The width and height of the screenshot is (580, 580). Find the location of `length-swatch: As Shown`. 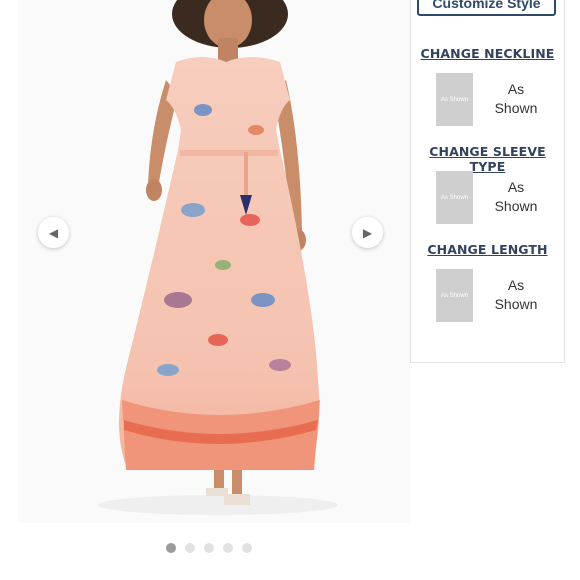

length-swatch: As Shown is located at coordinates (454, 295).